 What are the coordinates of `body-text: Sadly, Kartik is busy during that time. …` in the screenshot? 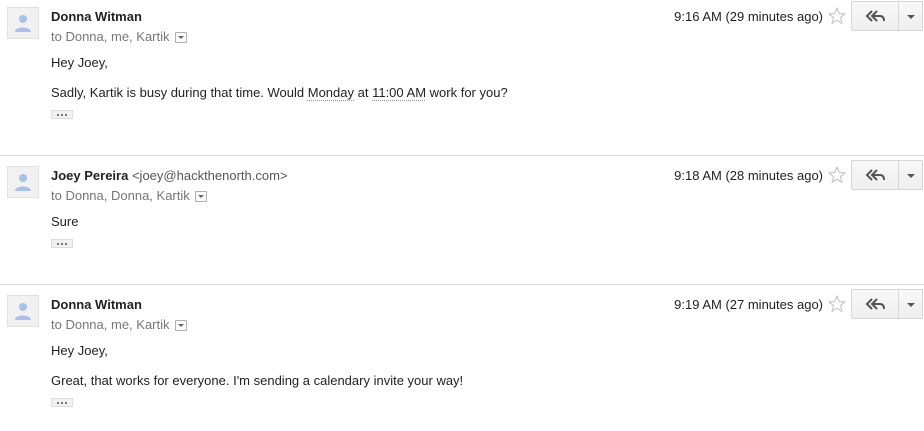 It's located at (179, 92).